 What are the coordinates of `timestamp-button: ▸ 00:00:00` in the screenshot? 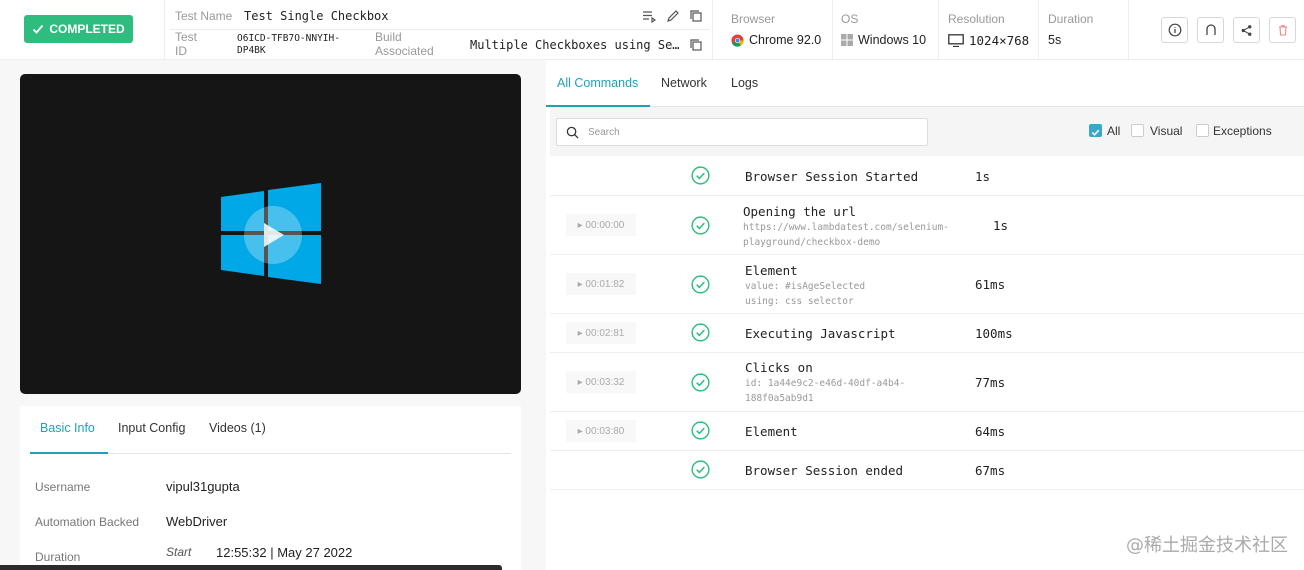 It's located at (601, 225).